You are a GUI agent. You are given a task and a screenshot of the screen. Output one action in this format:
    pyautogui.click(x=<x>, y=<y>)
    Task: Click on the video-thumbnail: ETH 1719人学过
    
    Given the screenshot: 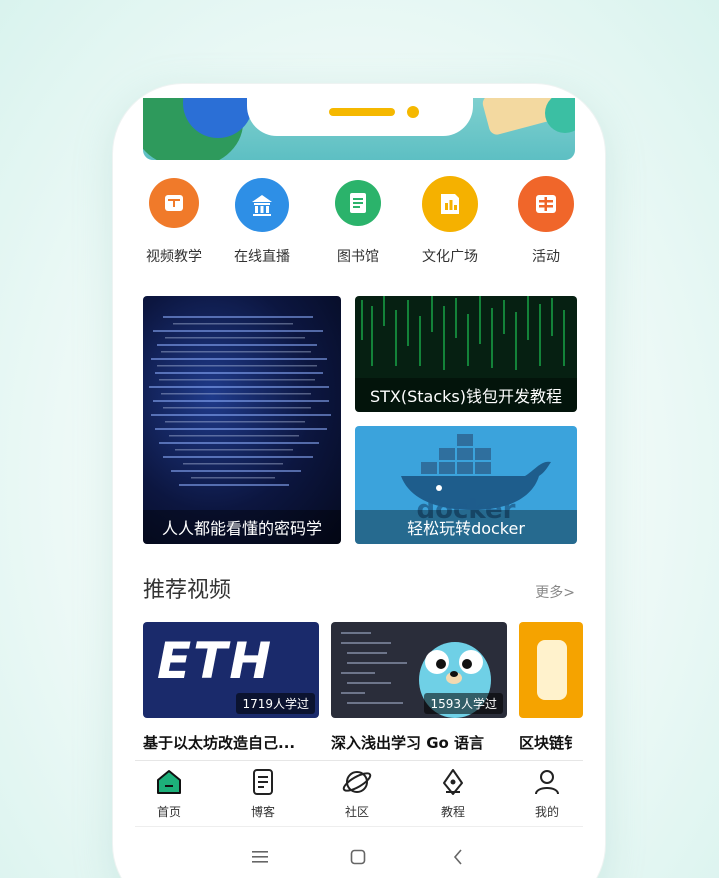 What is the action you would take?
    pyautogui.click(x=231, y=670)
    